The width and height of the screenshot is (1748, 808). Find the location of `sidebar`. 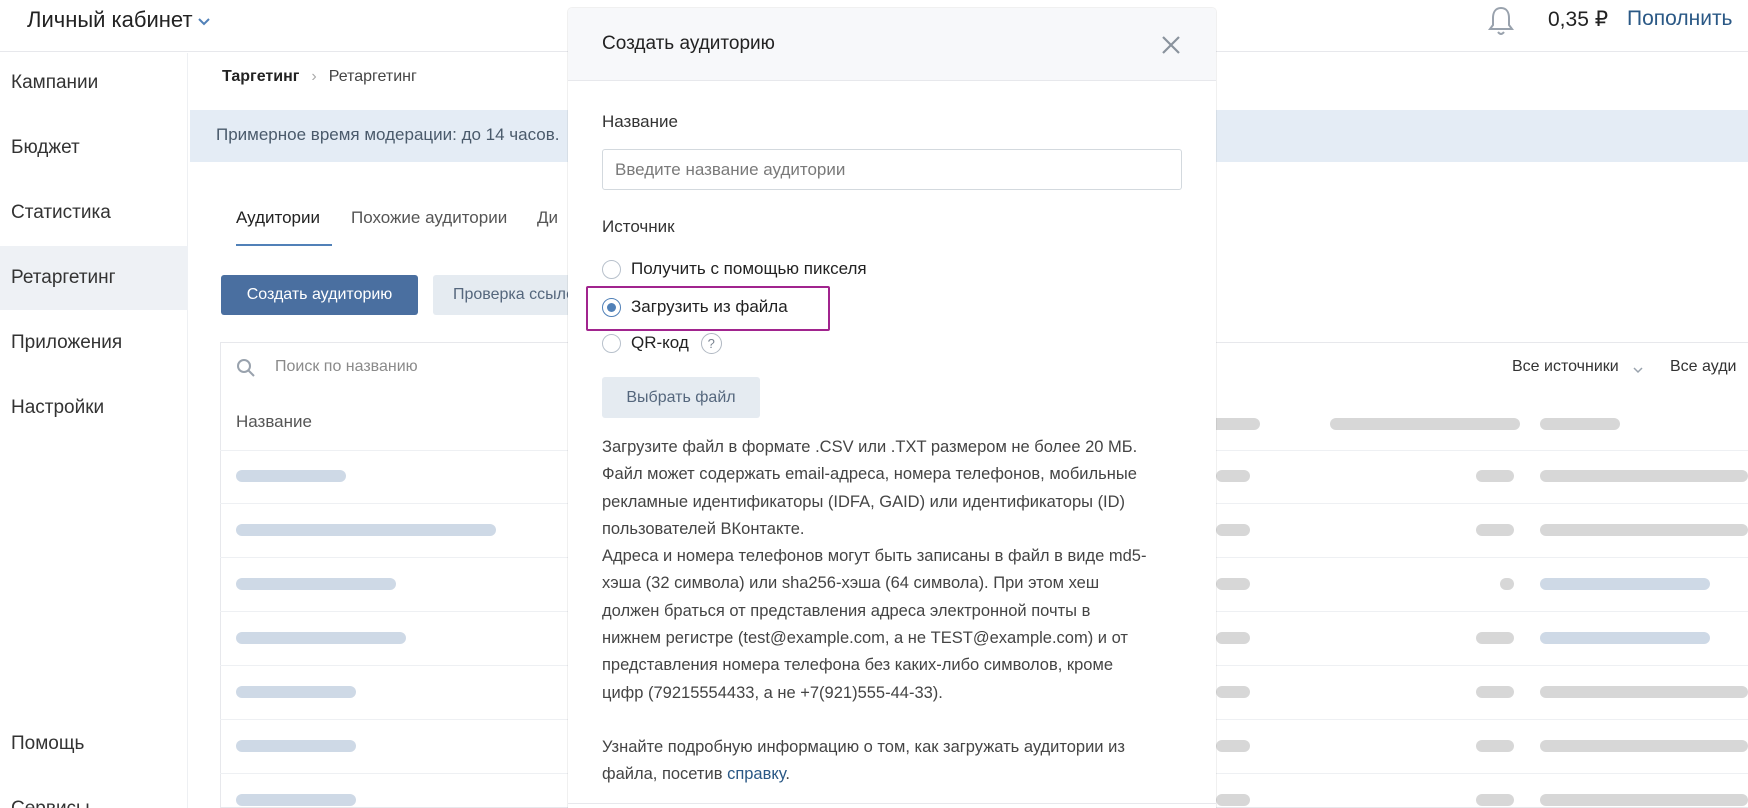

sidebar is located at coordinates (94, 430).